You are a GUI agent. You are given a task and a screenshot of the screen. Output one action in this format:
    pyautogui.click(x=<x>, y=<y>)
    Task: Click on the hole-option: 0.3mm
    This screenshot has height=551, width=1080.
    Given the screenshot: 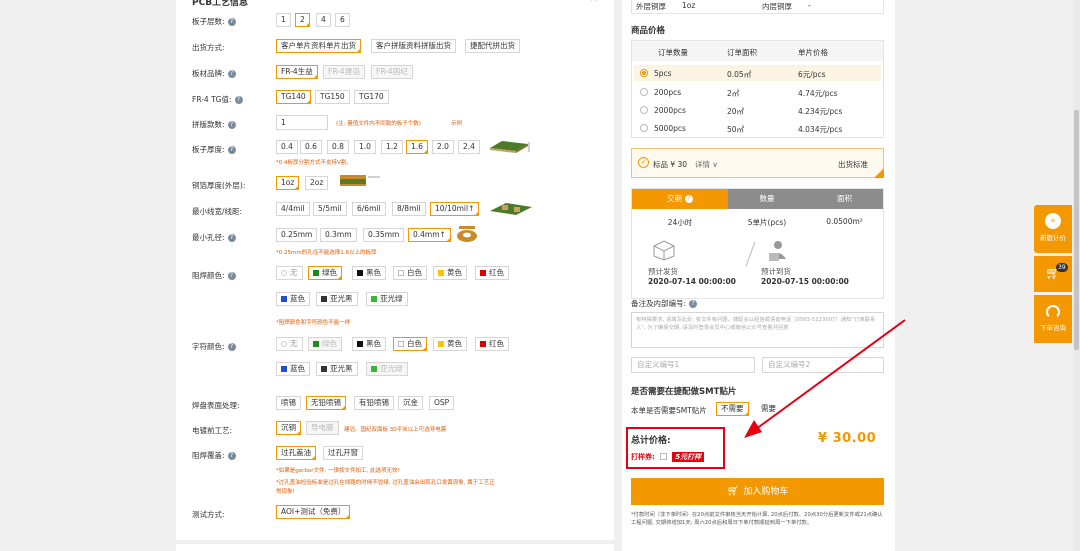 What is the action you would take?
    pyautogui.click(x=338, y=235)
    